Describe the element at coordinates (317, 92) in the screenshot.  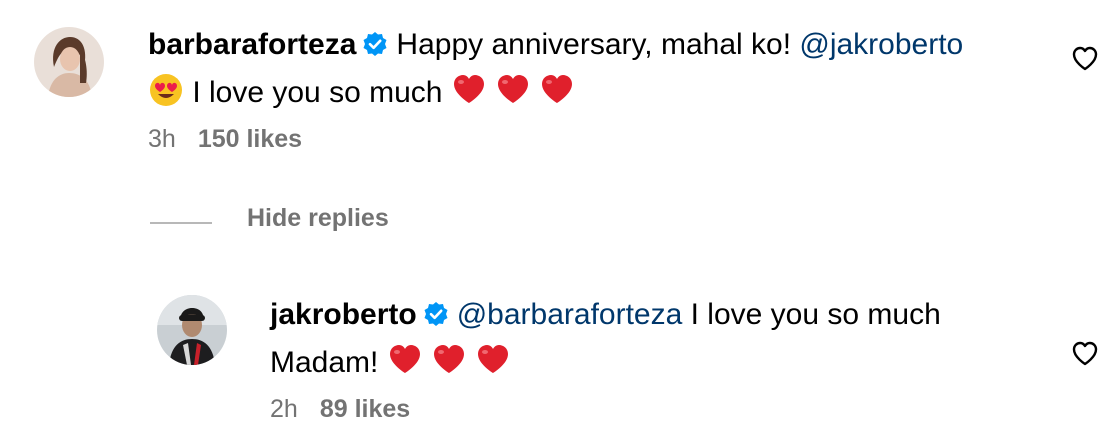
I see `comment-text-line2: I love you so much` at that location.